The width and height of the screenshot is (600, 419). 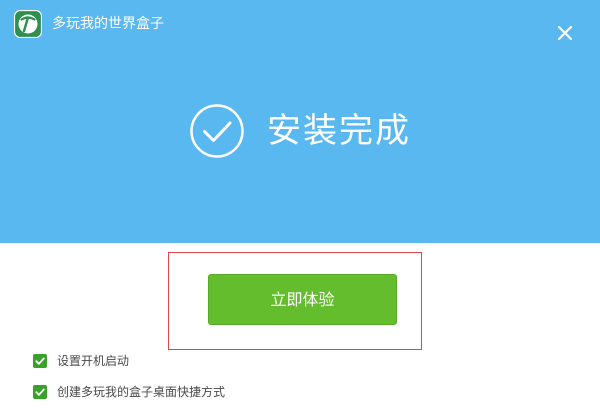 I want to click on shortcut-option-label: 创建多玩我的盒子桌面快捷方式, so click(x=141, y=392).